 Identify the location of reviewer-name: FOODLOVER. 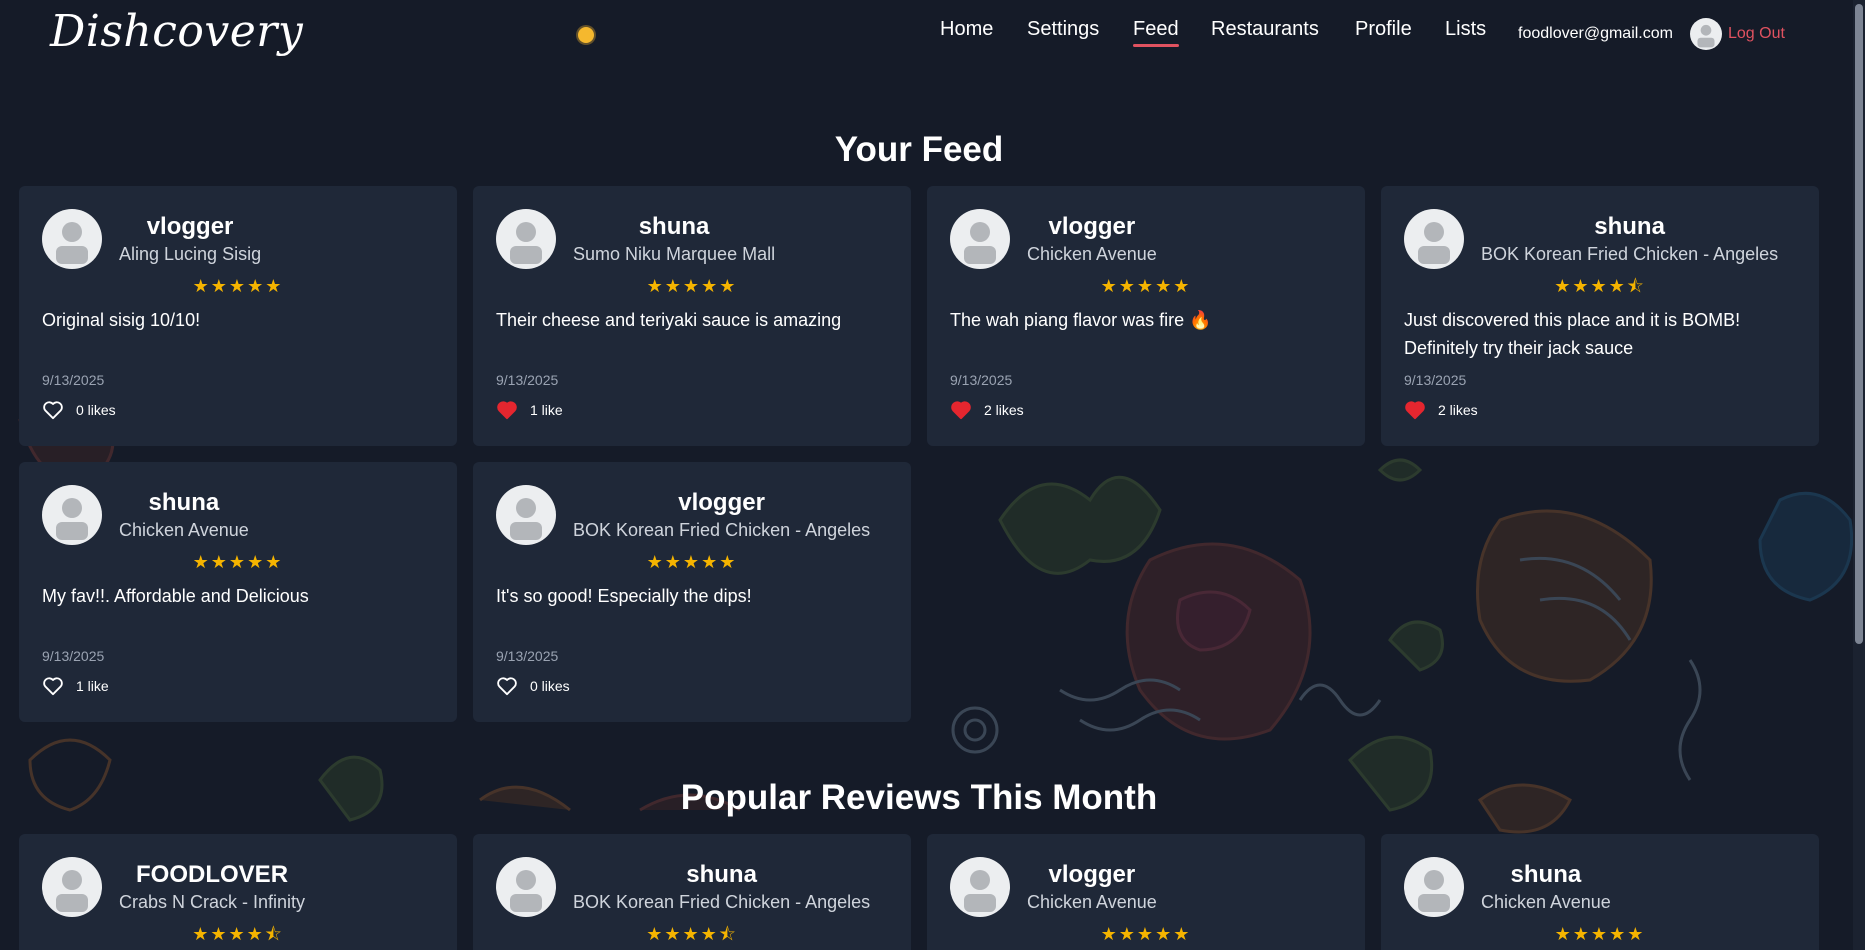
(212, 875).